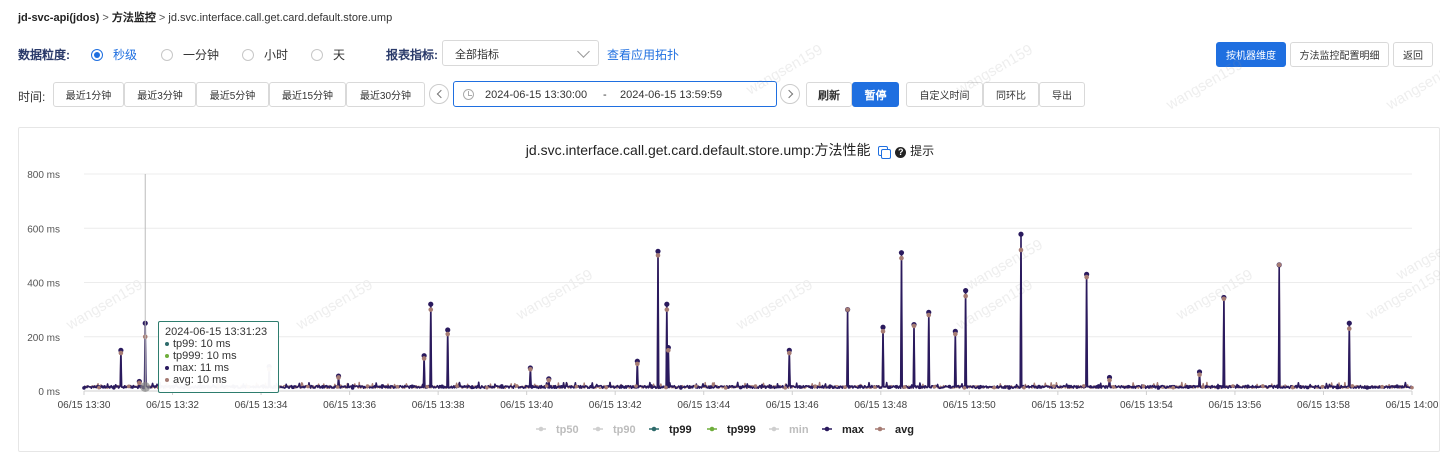 This screenshot has height=452, width=1440. I want to click on x-tick-label: 06/15 13:58, so click(1323, 405).